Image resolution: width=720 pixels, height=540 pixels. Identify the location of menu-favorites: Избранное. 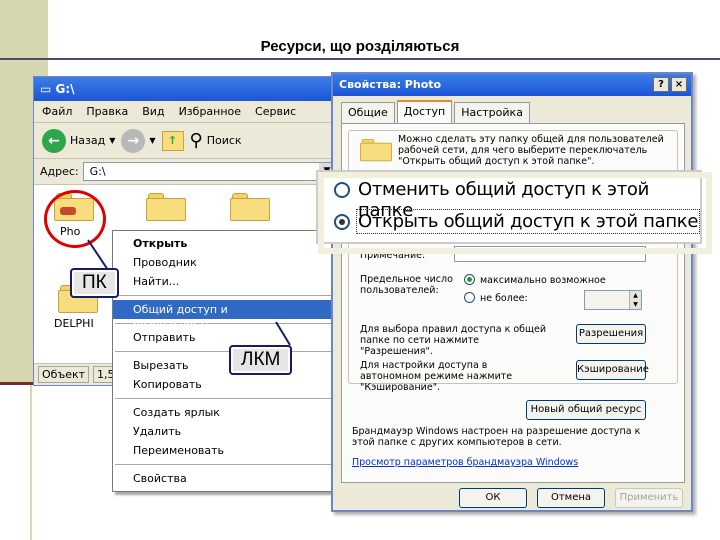
(210, 111).